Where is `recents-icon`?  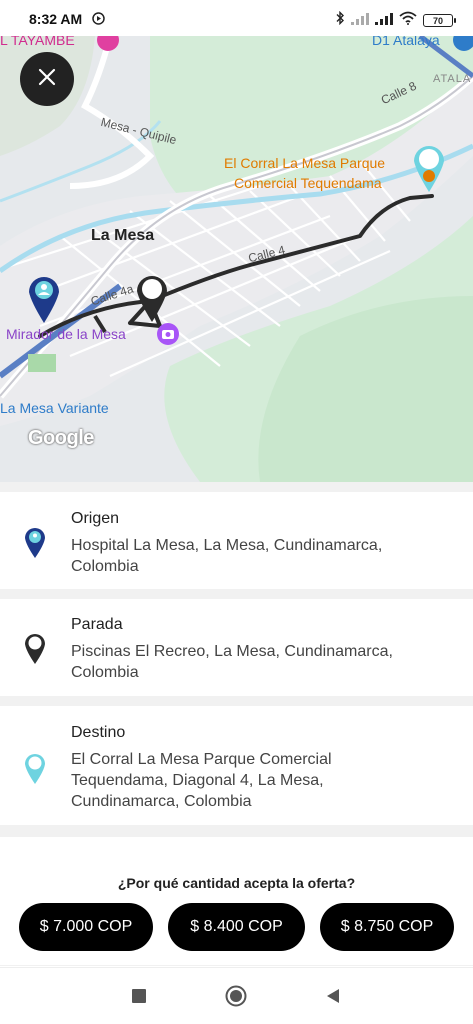 recents-icon is located at coordinates (139, 998).